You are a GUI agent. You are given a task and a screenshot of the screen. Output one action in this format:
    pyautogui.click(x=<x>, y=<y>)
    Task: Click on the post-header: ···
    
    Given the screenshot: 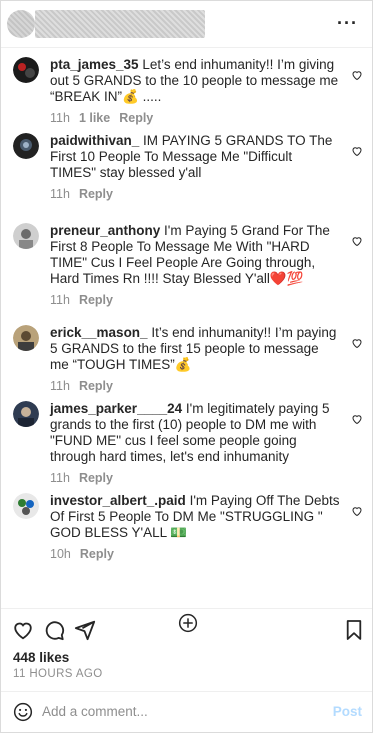 What is the action you would take?
    pyautogui.click(x=186, y=24)
    